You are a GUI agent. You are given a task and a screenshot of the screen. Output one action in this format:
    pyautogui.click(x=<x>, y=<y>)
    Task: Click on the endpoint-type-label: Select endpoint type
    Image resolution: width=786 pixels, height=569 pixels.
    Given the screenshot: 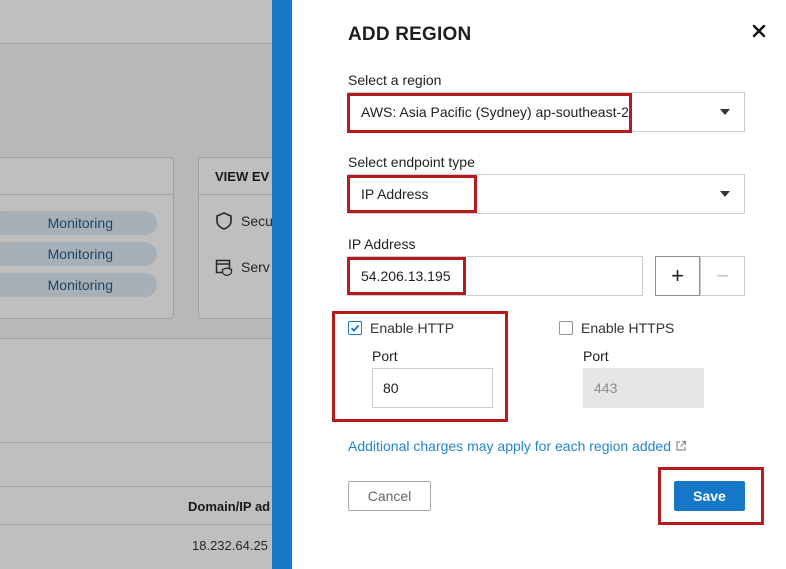 What is the action you would take?
    pyautogui.click(x=411, y=162)
    